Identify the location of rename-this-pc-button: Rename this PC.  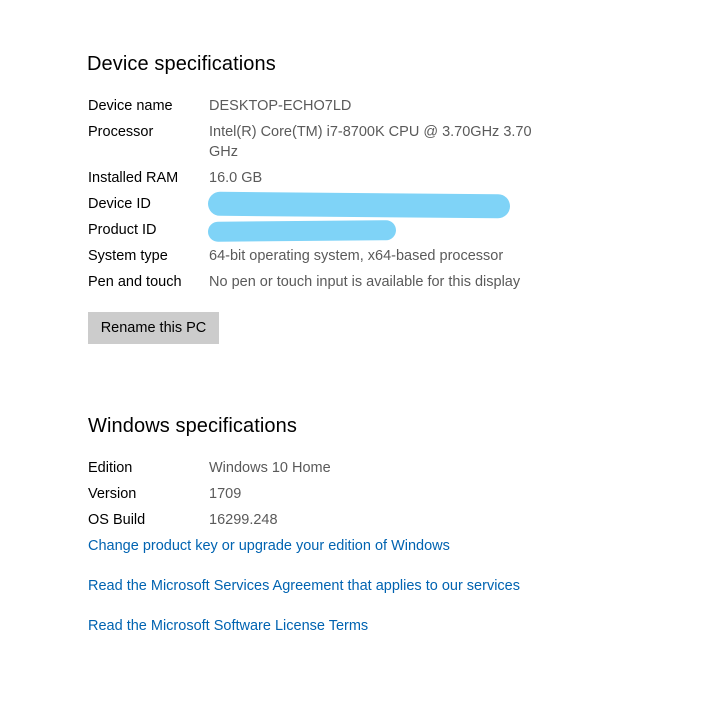
(153, 328).